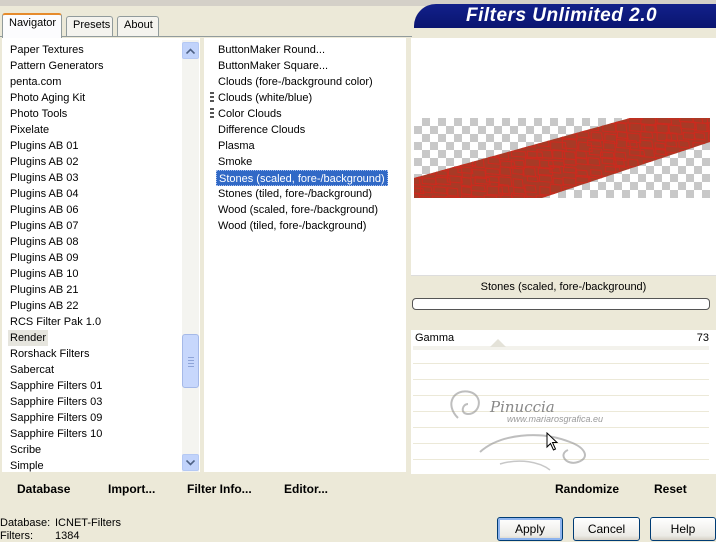  What do you see at coordinates (57, 66) in the screenshot?
I see `category-item: Pattern Generators` at bounding box center [57, 66].